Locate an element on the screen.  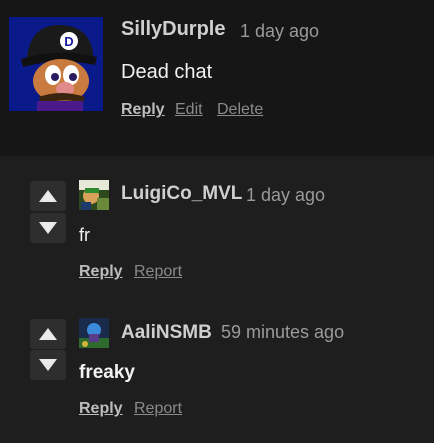
edit-link: Edit is located at coordinates (189, 110).